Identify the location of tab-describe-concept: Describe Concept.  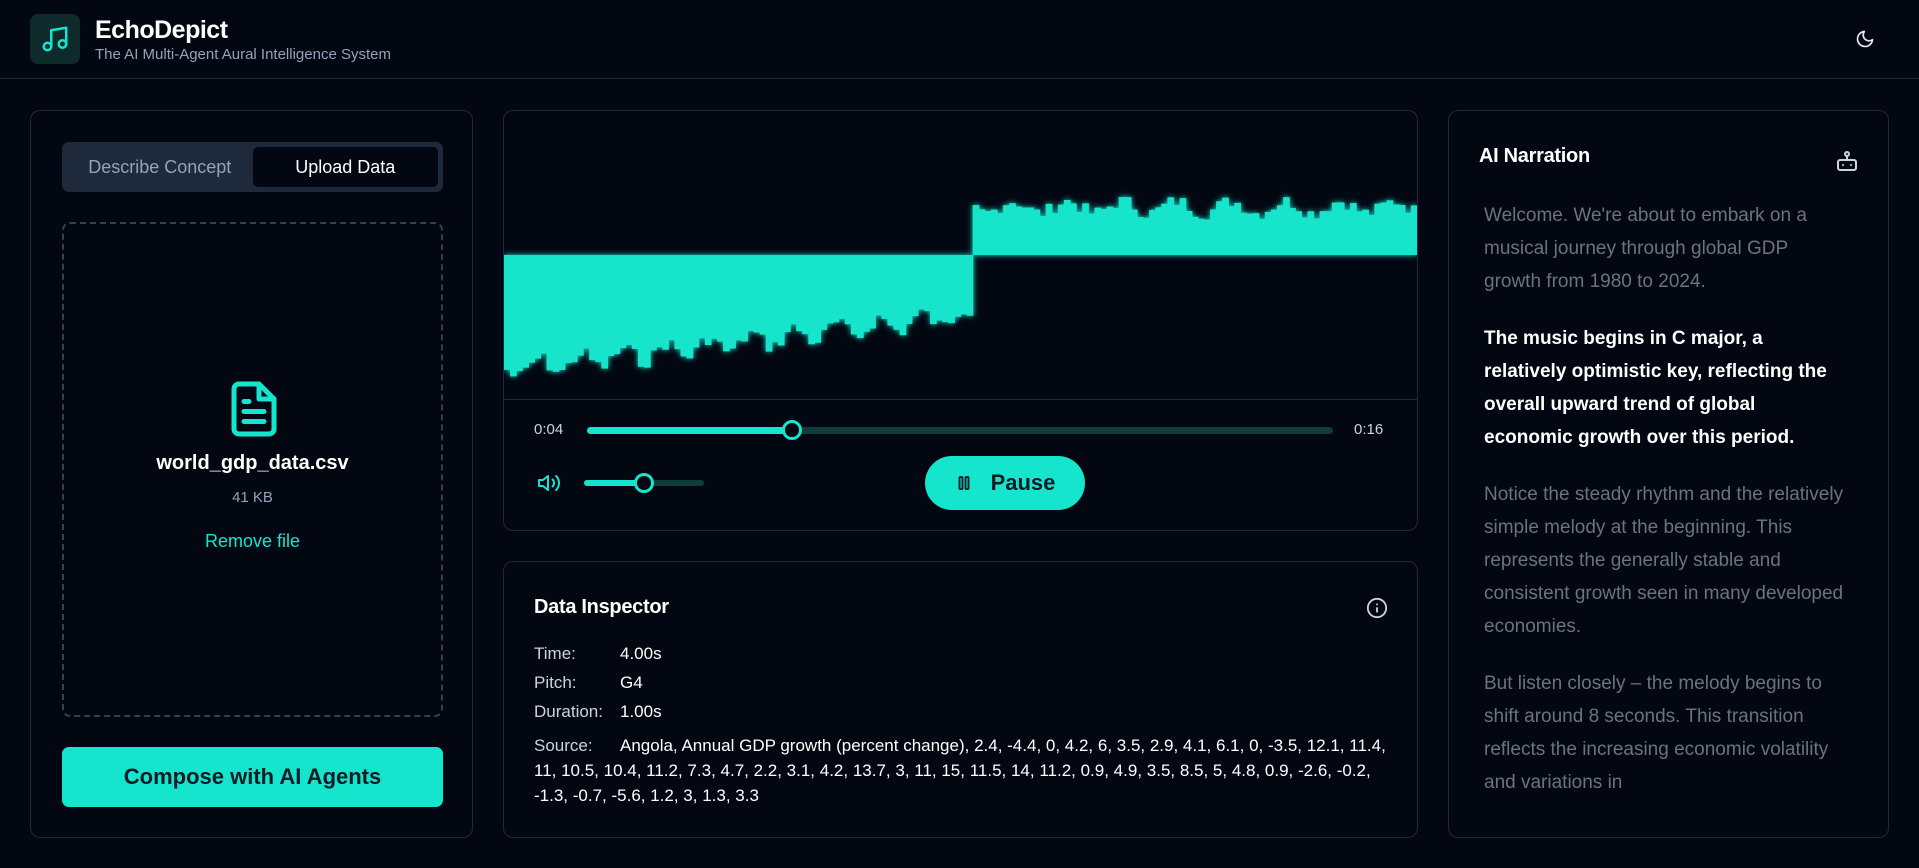
(160, 167).